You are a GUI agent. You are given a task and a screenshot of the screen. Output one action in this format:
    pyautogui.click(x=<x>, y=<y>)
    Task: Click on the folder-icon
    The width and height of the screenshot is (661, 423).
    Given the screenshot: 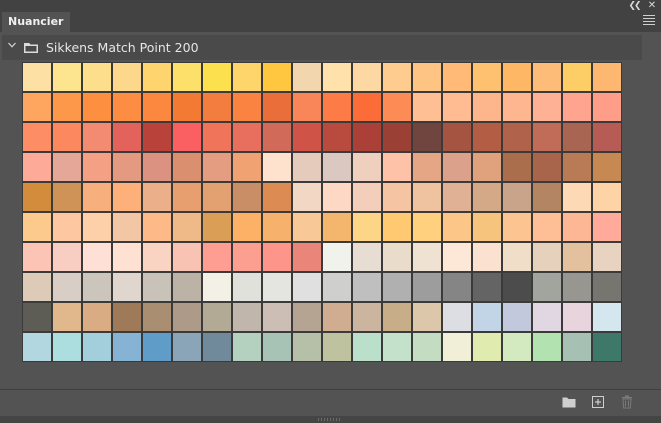 What is the action you would take?
    pyautogui.click(x=569, y=402)
    